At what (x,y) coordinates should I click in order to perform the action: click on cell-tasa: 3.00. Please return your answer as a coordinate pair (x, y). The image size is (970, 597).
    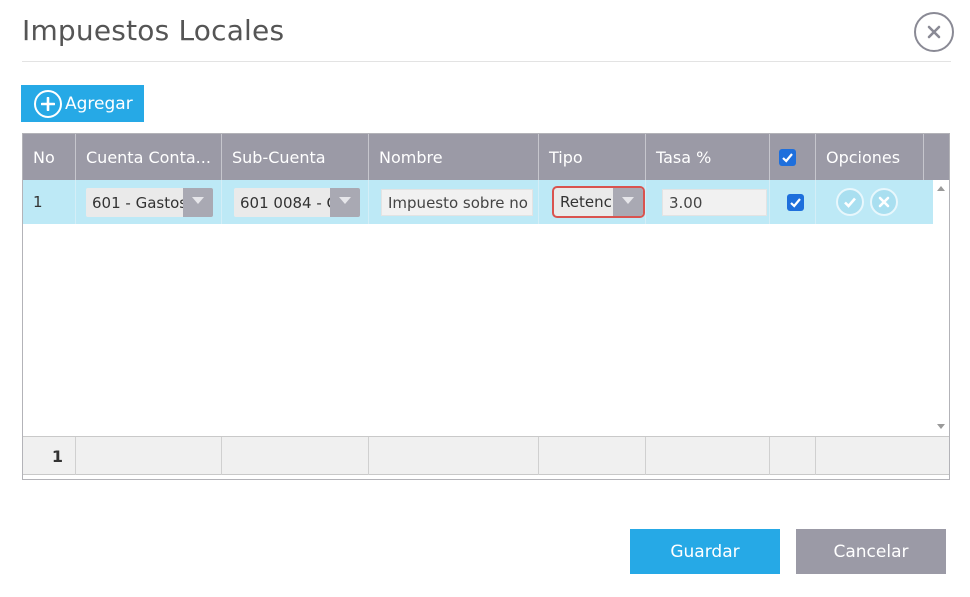
    Looking at the image, I should click on (708, 202).